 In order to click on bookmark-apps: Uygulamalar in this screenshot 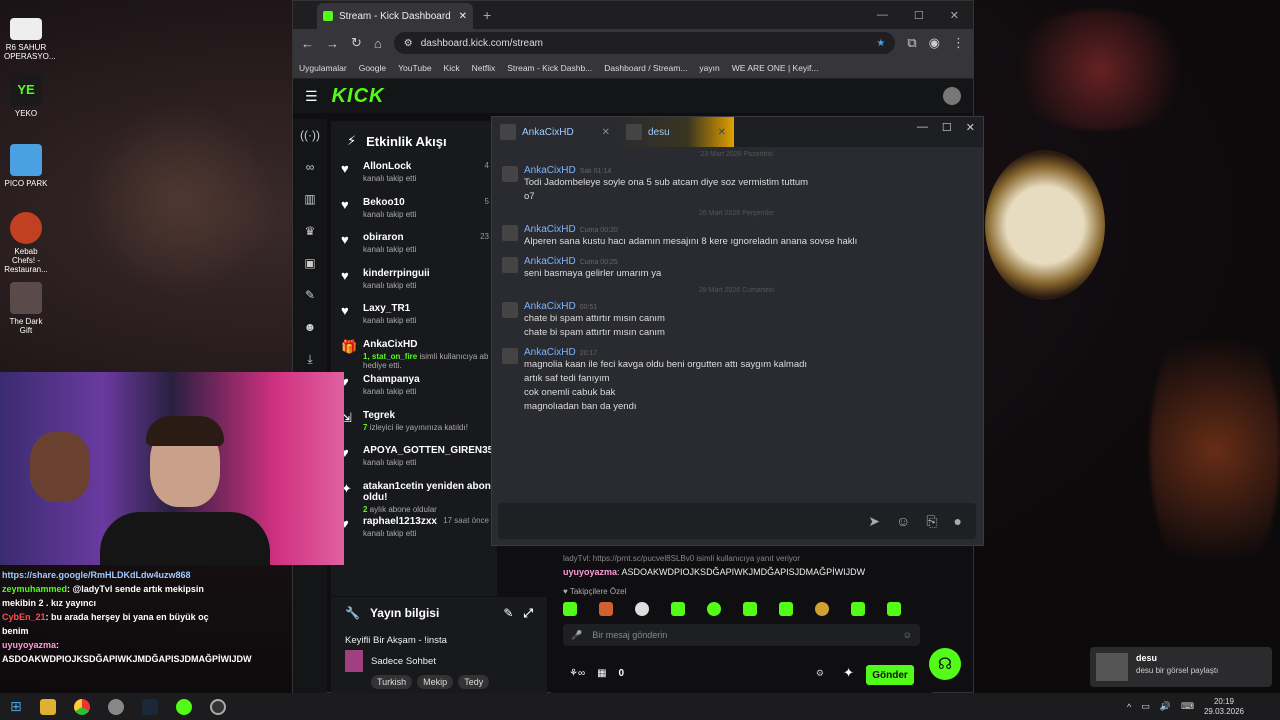, I will do `click(323, 68)`.